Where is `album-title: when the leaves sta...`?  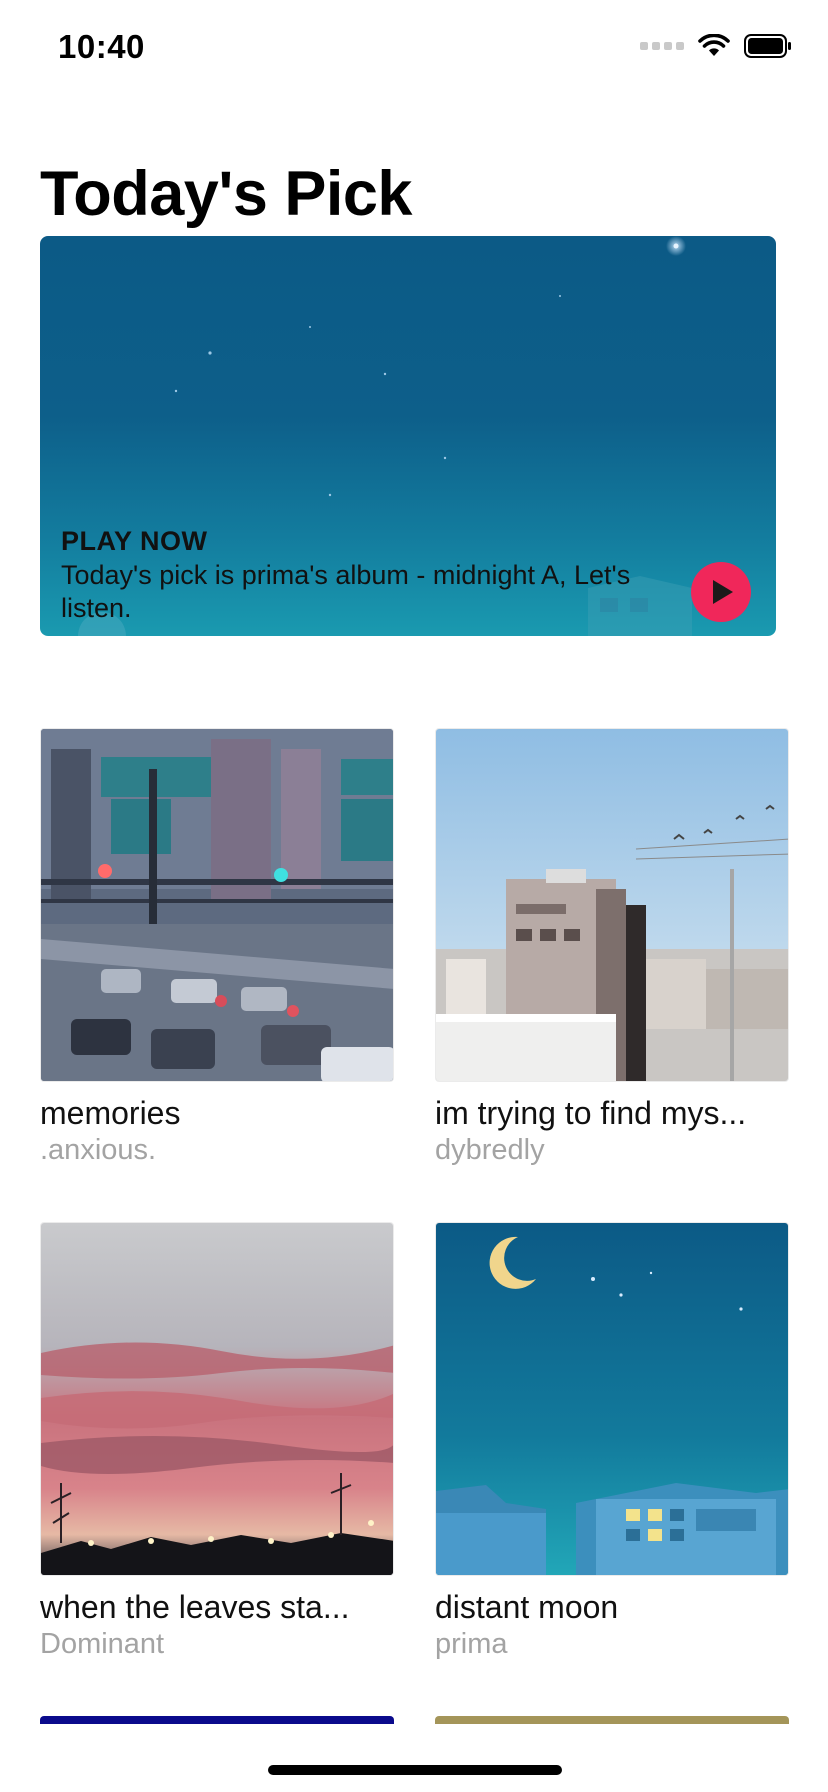
album-title: when the leaves sta... is located at coordinates (195, 1607).